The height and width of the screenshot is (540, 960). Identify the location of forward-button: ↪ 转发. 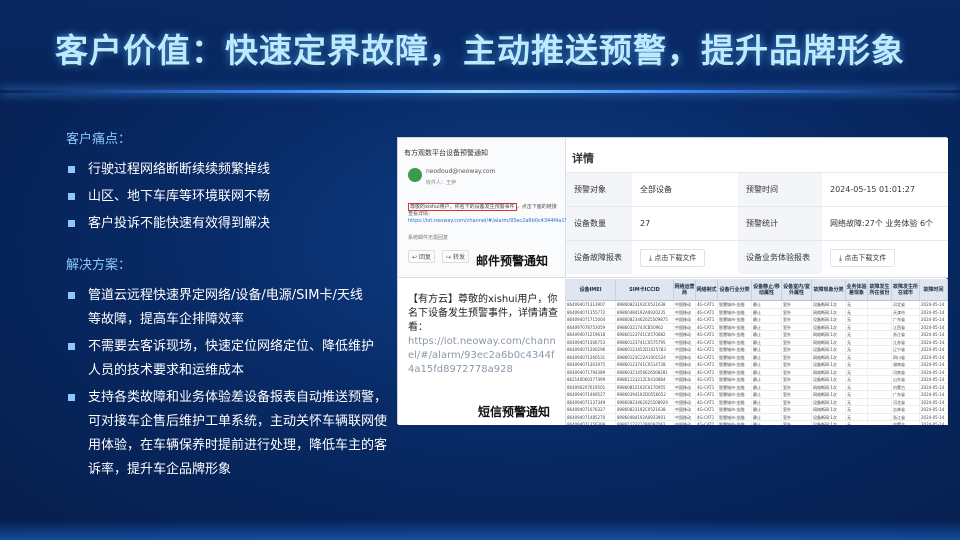
(455, 256).